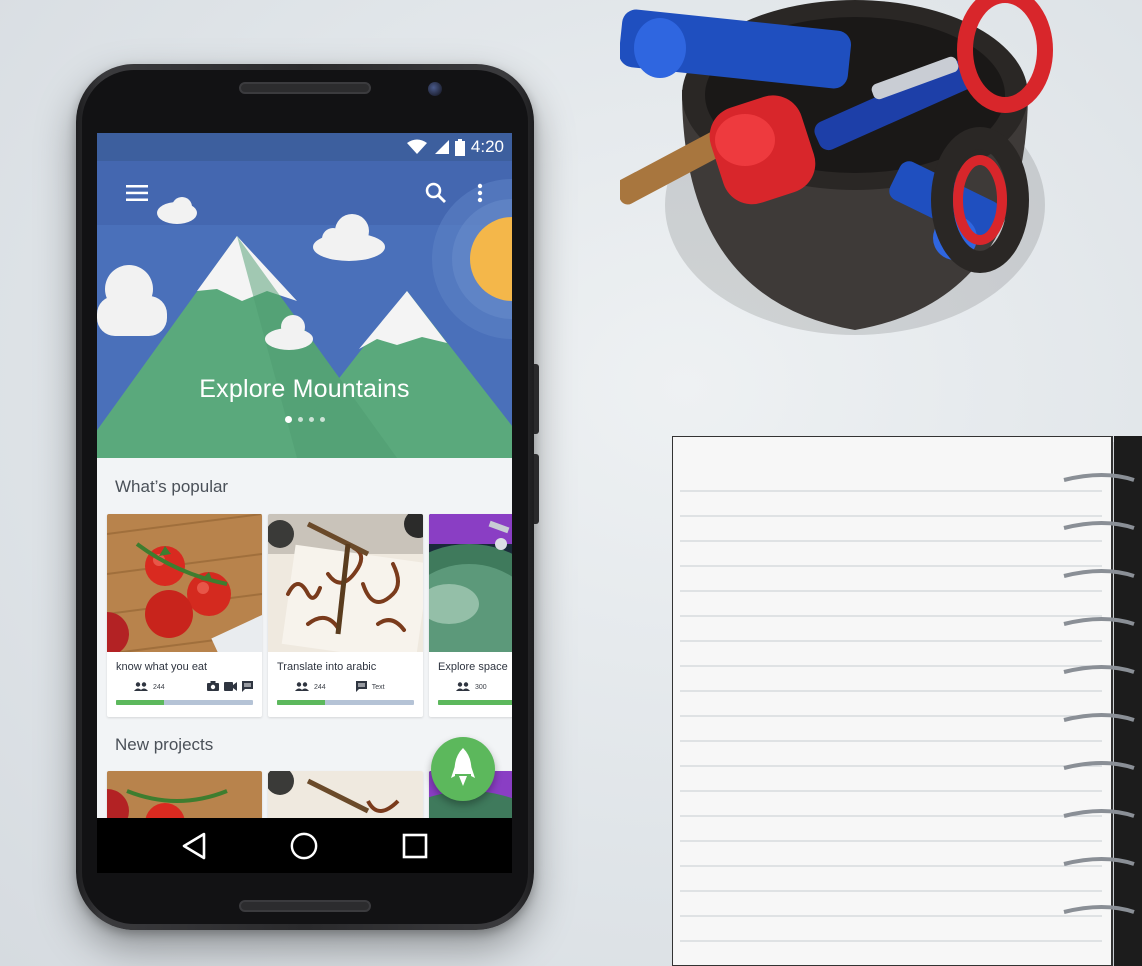 This screenshot has height=966, width=1142. I want to click on recents-icon, so click(415, 846).